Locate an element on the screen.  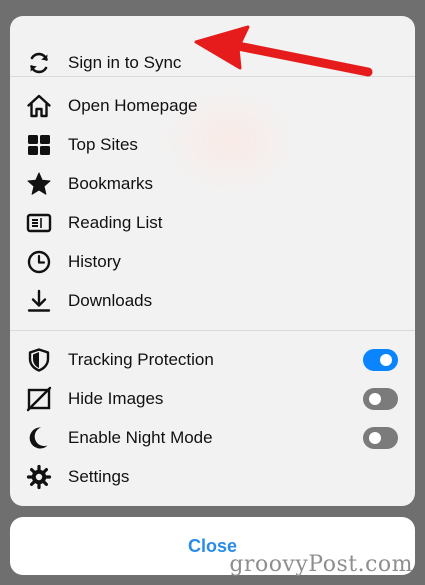
menu-item-enable-night-mode: Enable Night Mode is located at coordinates (212, 437).